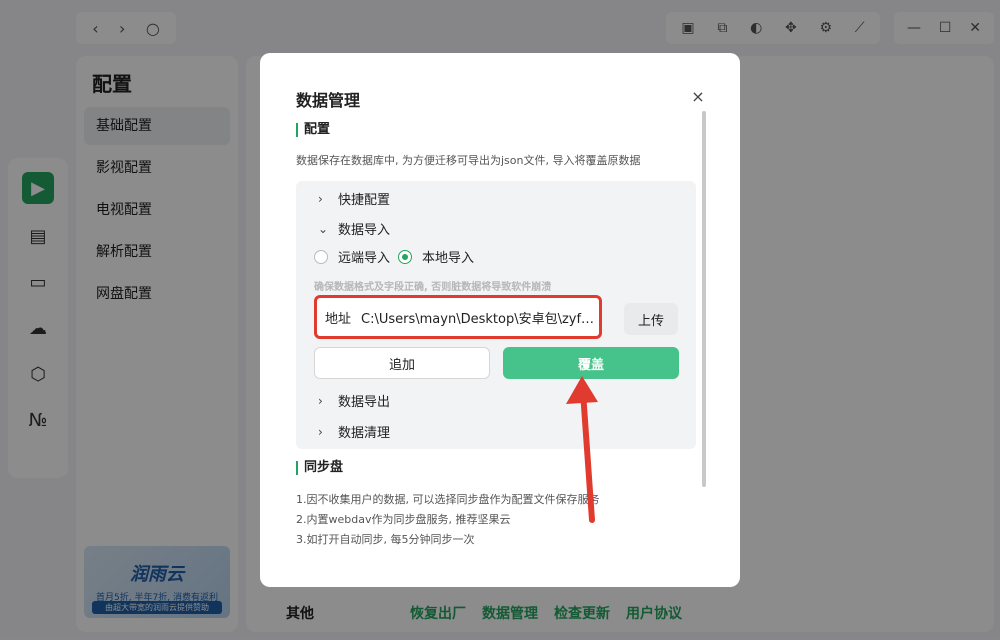 Image resolution: width=1000 pixels, height=640 pixels. Describe the element at coordinates (698, 96) in the screenshot. I see `close-icon: ×` at that location.